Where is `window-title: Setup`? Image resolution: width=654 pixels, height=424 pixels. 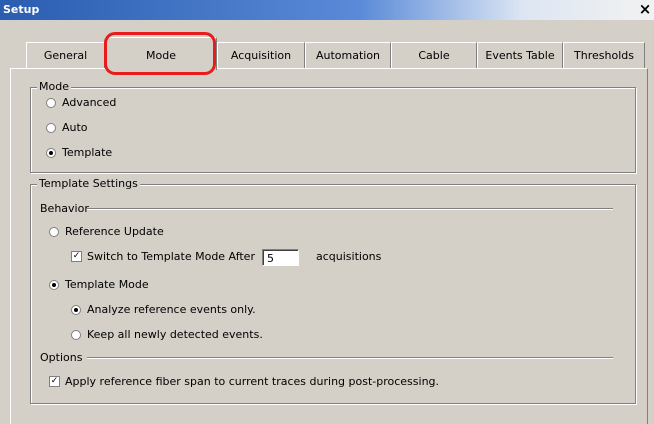
window-title: Setup is located at coordinates (21, 9).